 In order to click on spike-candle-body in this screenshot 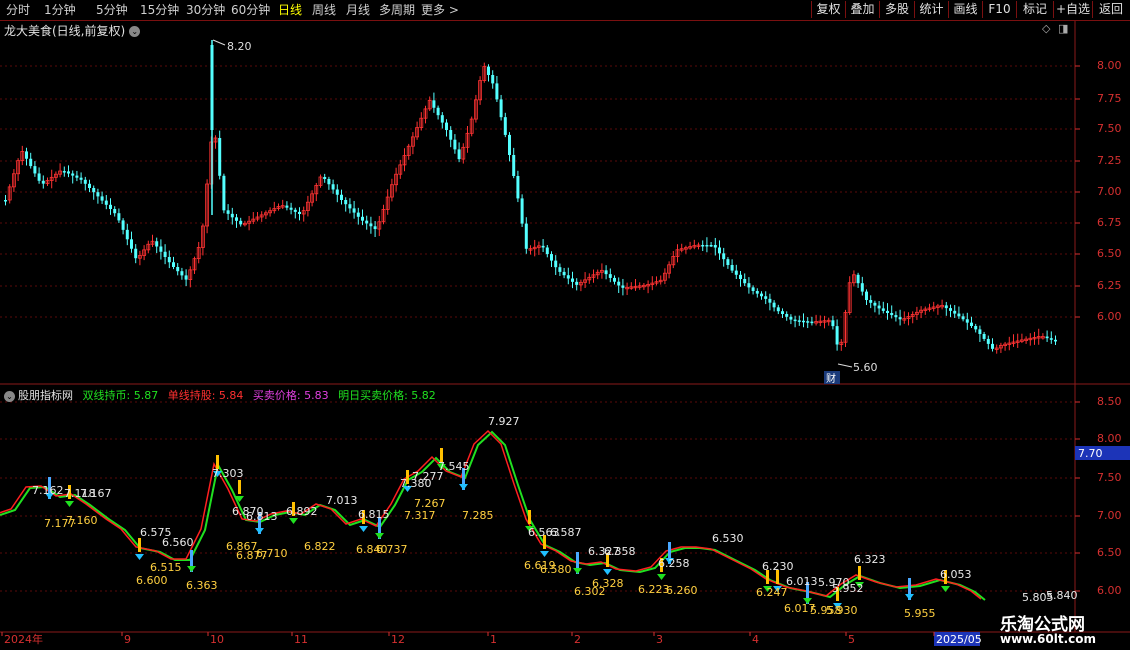, I will do `click(212, 87)`.